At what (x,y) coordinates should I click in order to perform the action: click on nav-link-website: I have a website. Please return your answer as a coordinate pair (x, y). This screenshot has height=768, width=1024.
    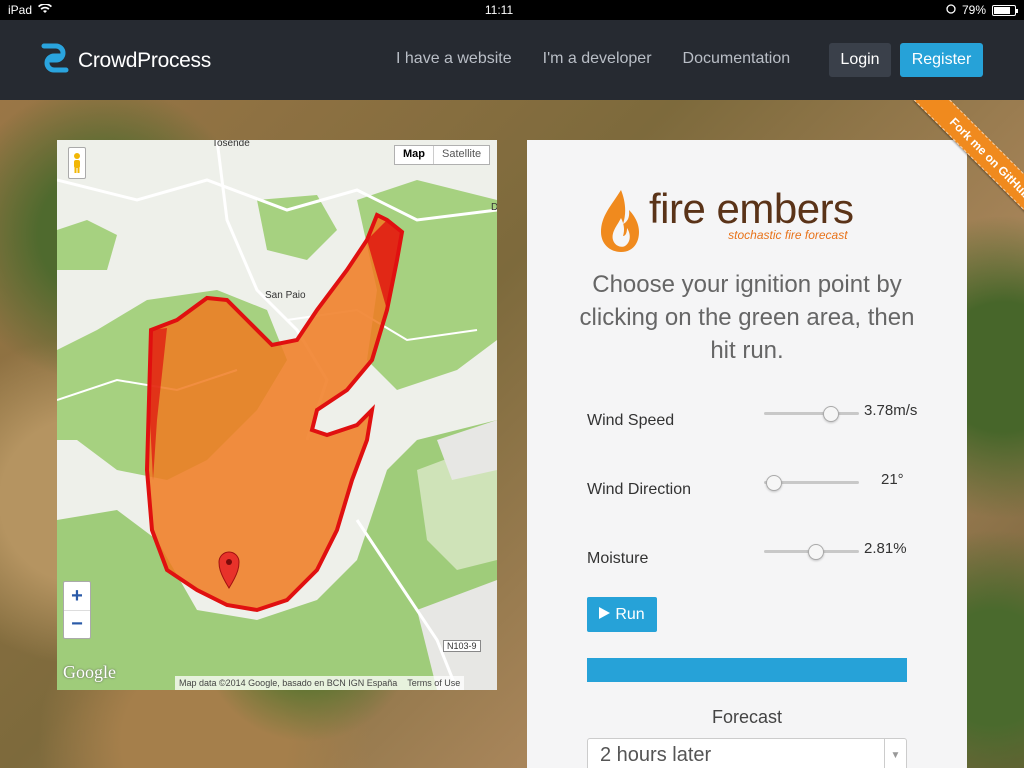
    Looking at the image, I should click on (454, 59).